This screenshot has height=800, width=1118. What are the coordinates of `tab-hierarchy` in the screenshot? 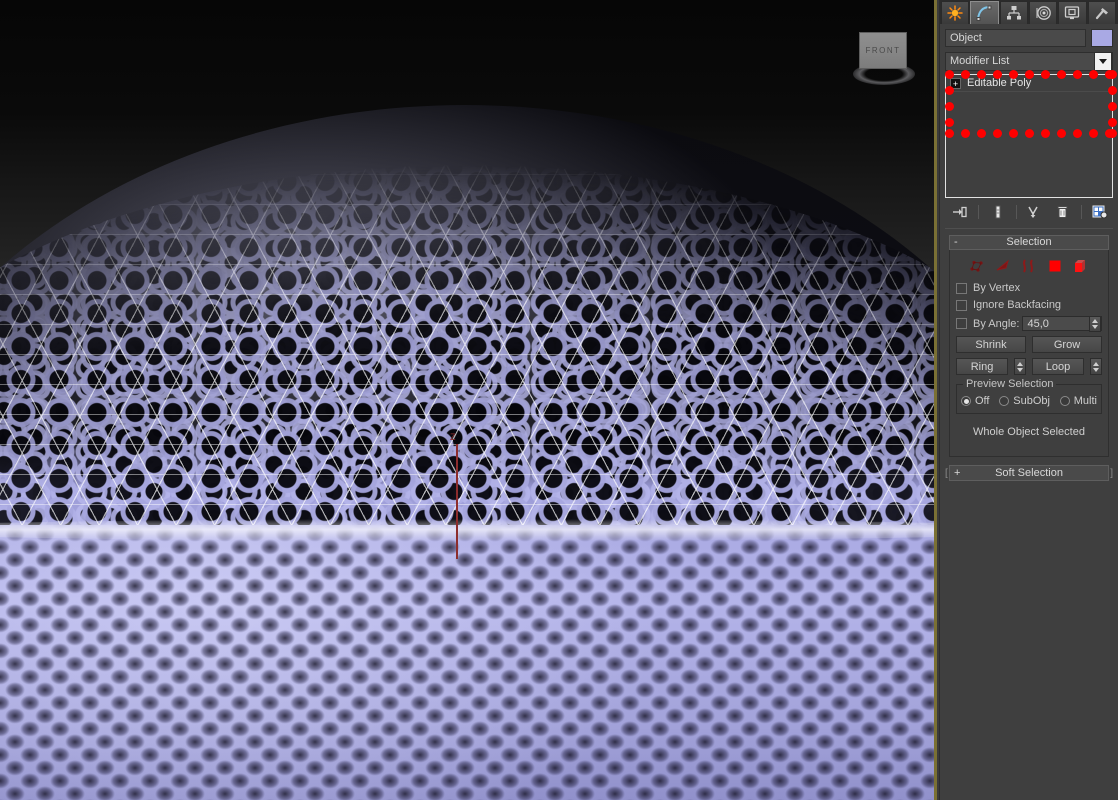 It's located at (1013, 12).